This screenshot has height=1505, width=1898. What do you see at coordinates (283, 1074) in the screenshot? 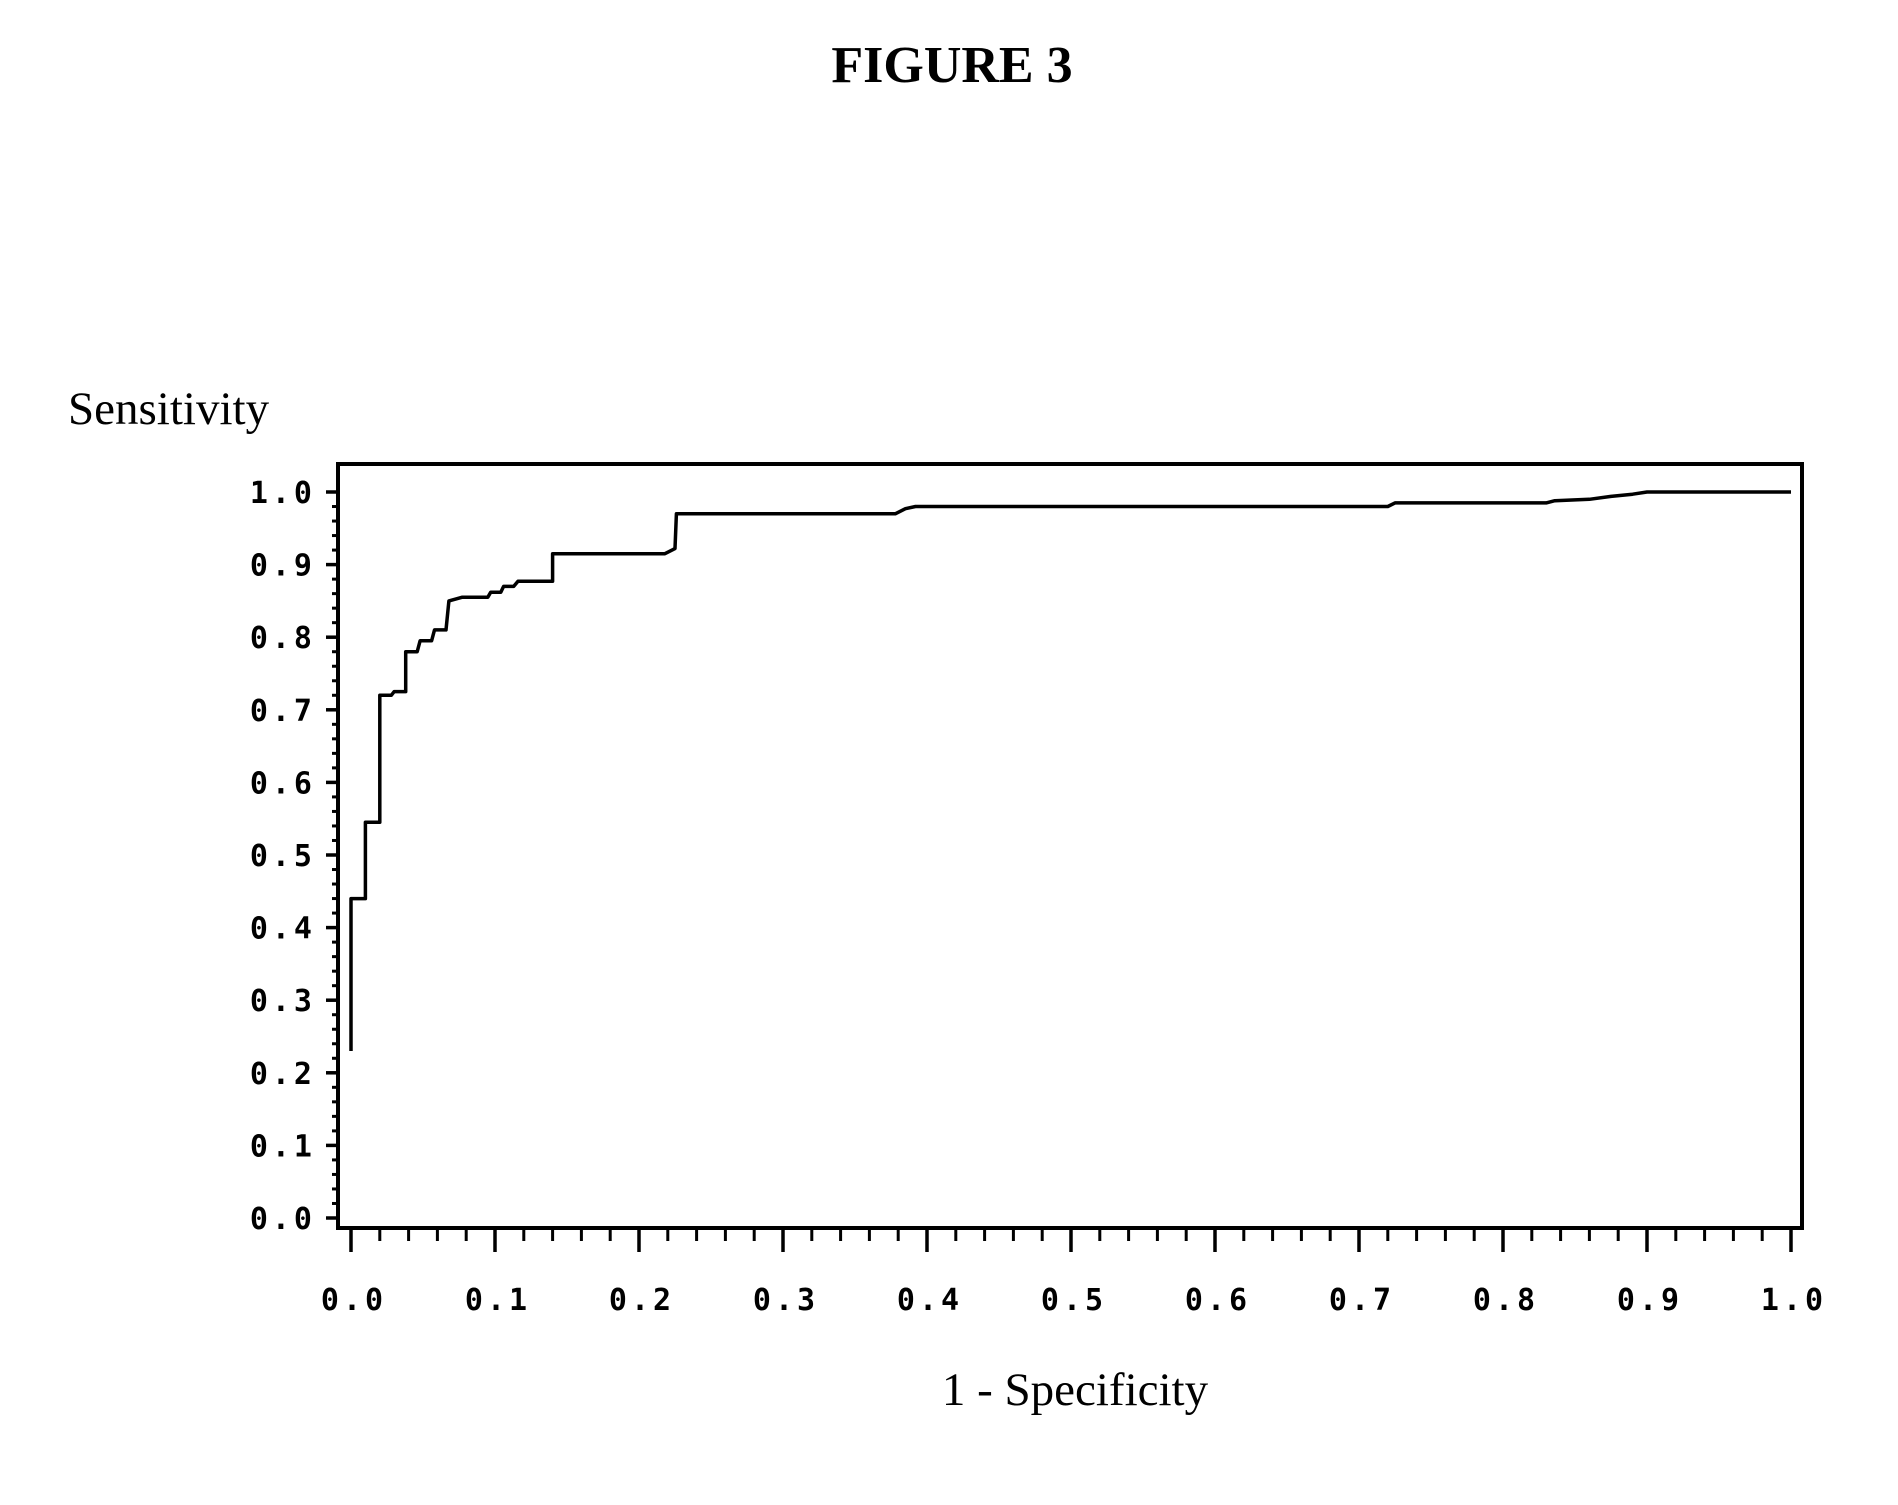
I see `y-tick-label: 0.2` at bounding box center [283, 1074].